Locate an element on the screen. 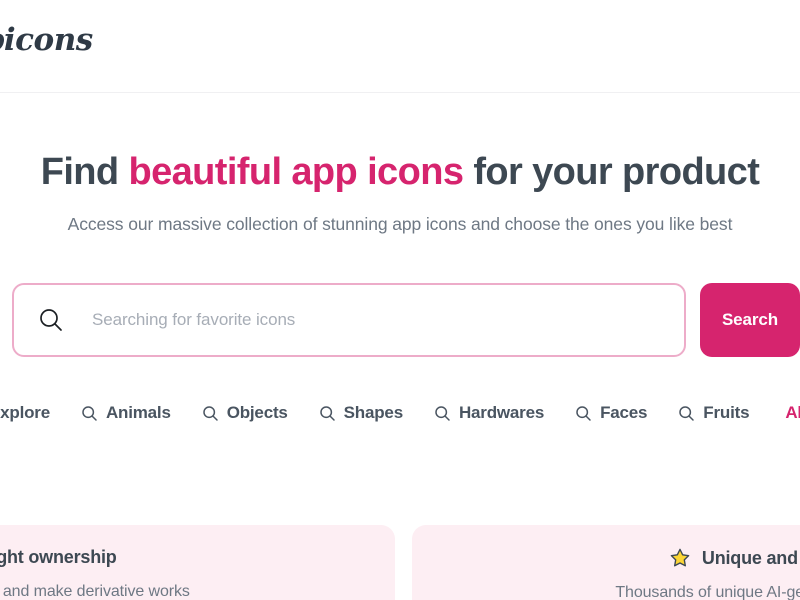  search-input is located at coordinates (375, 320).